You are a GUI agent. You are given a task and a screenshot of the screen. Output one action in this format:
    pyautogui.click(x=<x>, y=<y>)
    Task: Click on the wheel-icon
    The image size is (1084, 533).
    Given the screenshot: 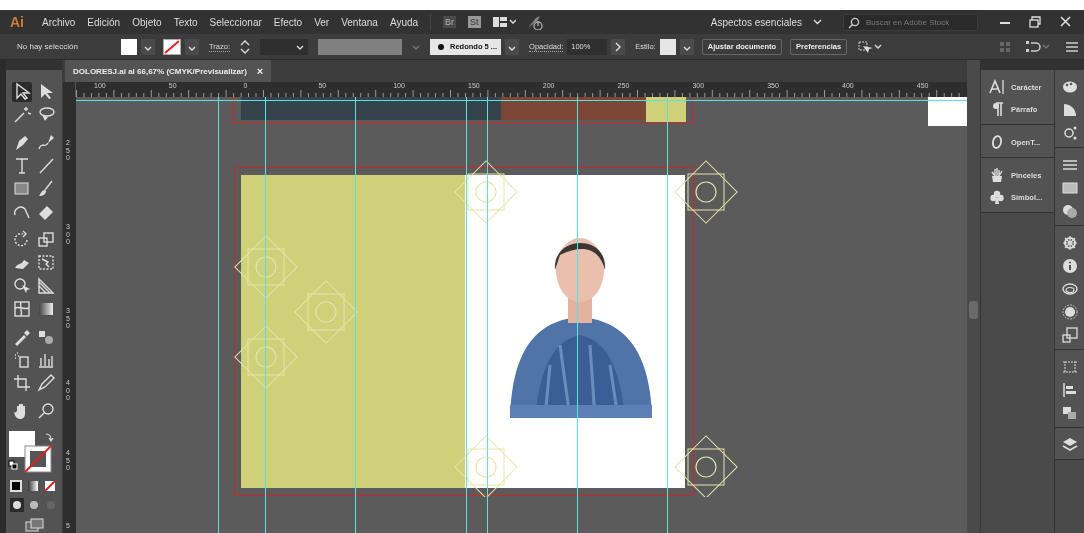 What is the action you would take?
    pyautogui.click(x=1069, y=243)
    